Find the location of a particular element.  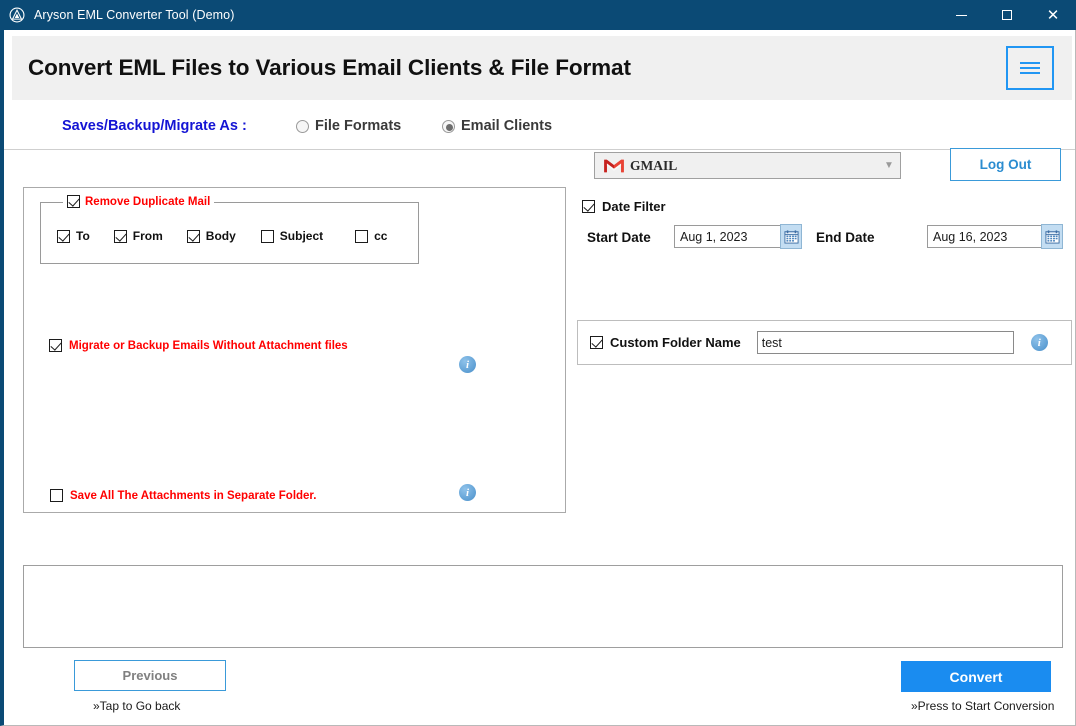

start-date-label: Start Date is located at coordinates (619, 237).